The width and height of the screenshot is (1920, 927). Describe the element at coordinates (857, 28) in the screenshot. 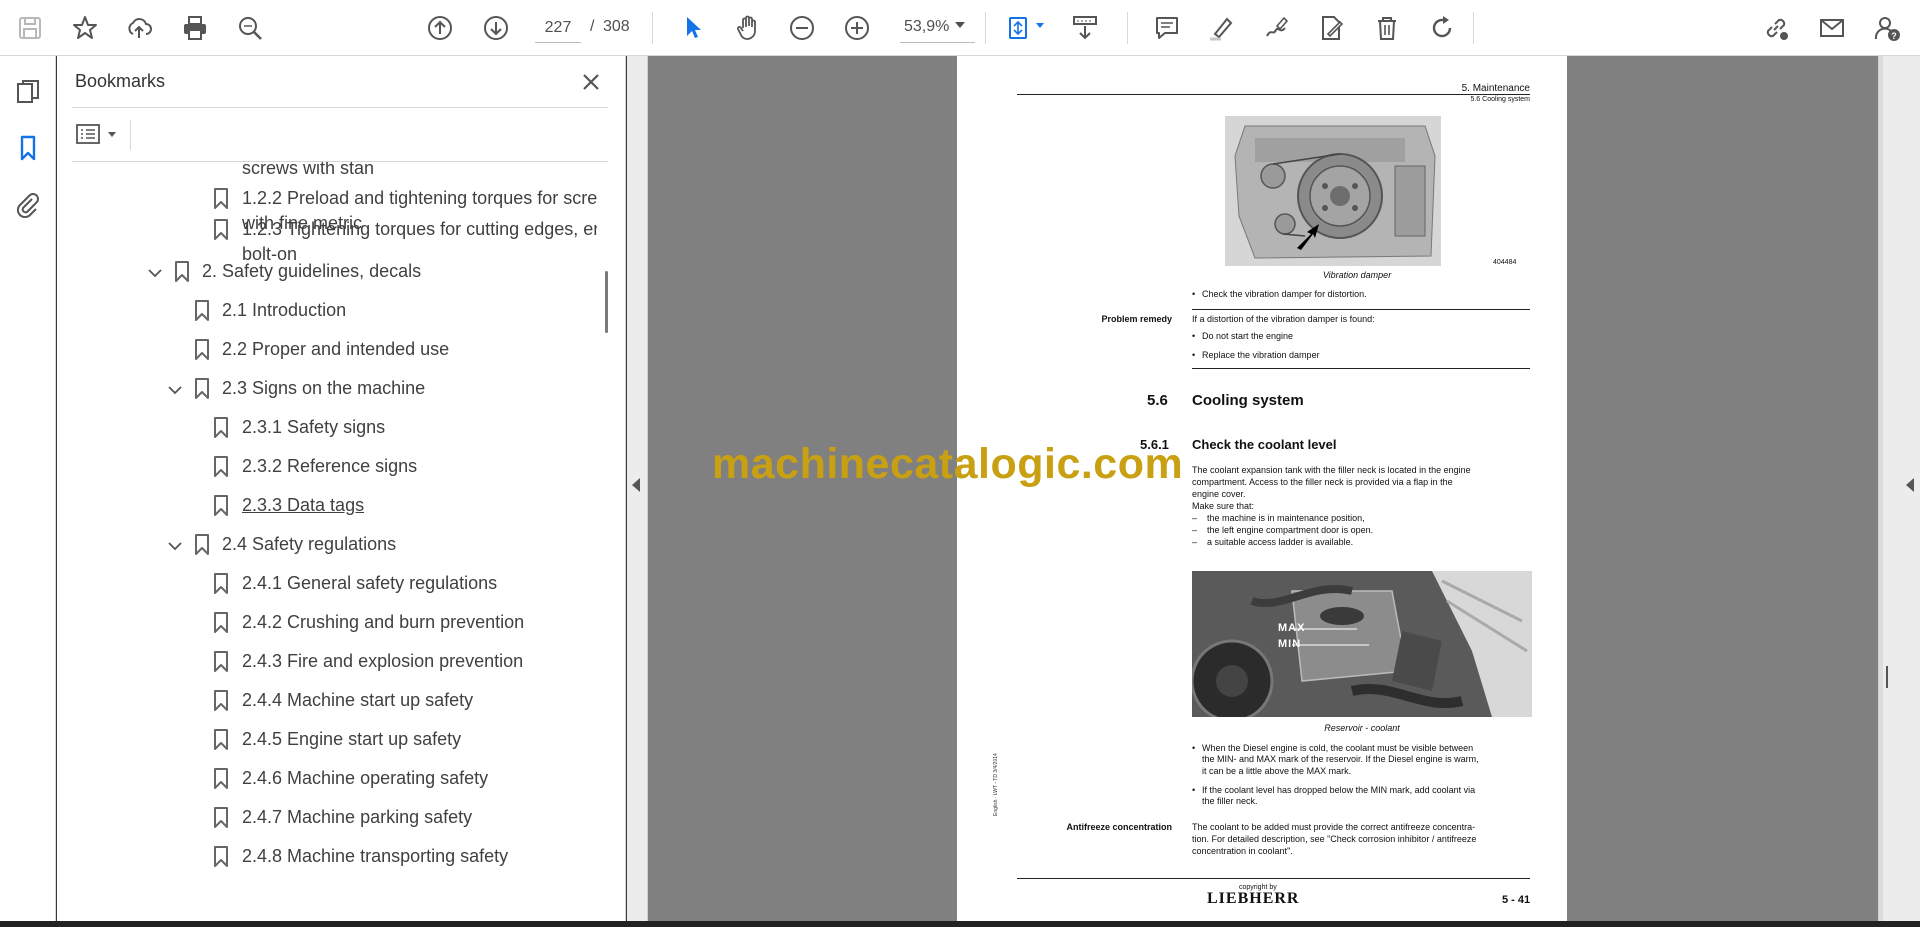

I see `zoom-in-icon` at that location.